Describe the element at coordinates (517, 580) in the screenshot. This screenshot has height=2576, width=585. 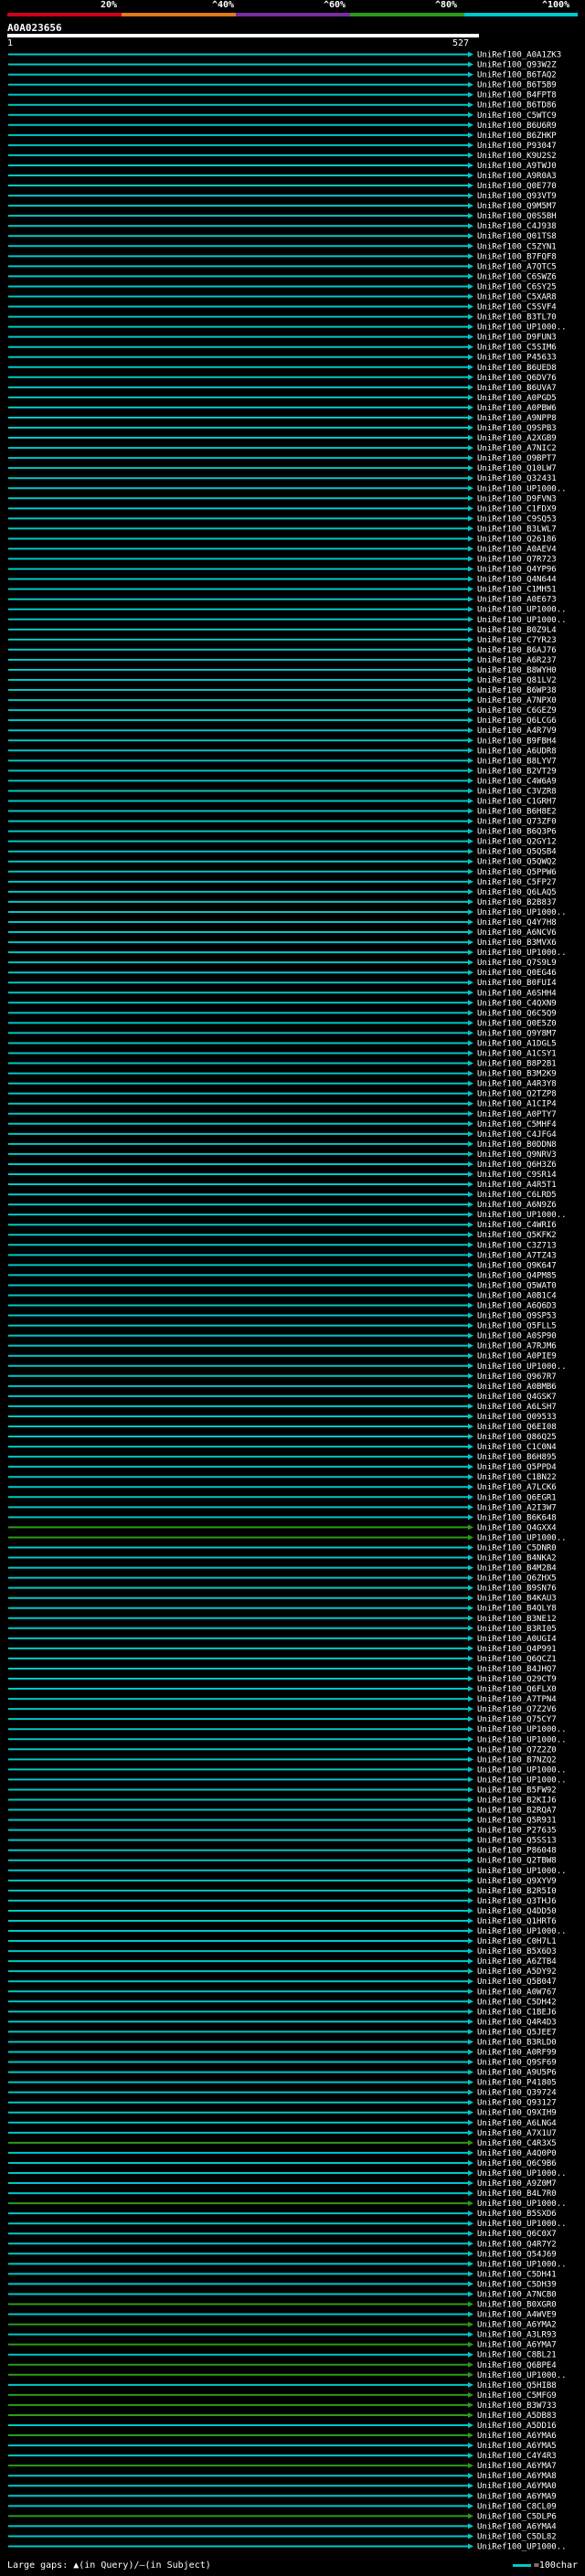
I see `hit-label-52: UniRef100_Q4N644` at that location.